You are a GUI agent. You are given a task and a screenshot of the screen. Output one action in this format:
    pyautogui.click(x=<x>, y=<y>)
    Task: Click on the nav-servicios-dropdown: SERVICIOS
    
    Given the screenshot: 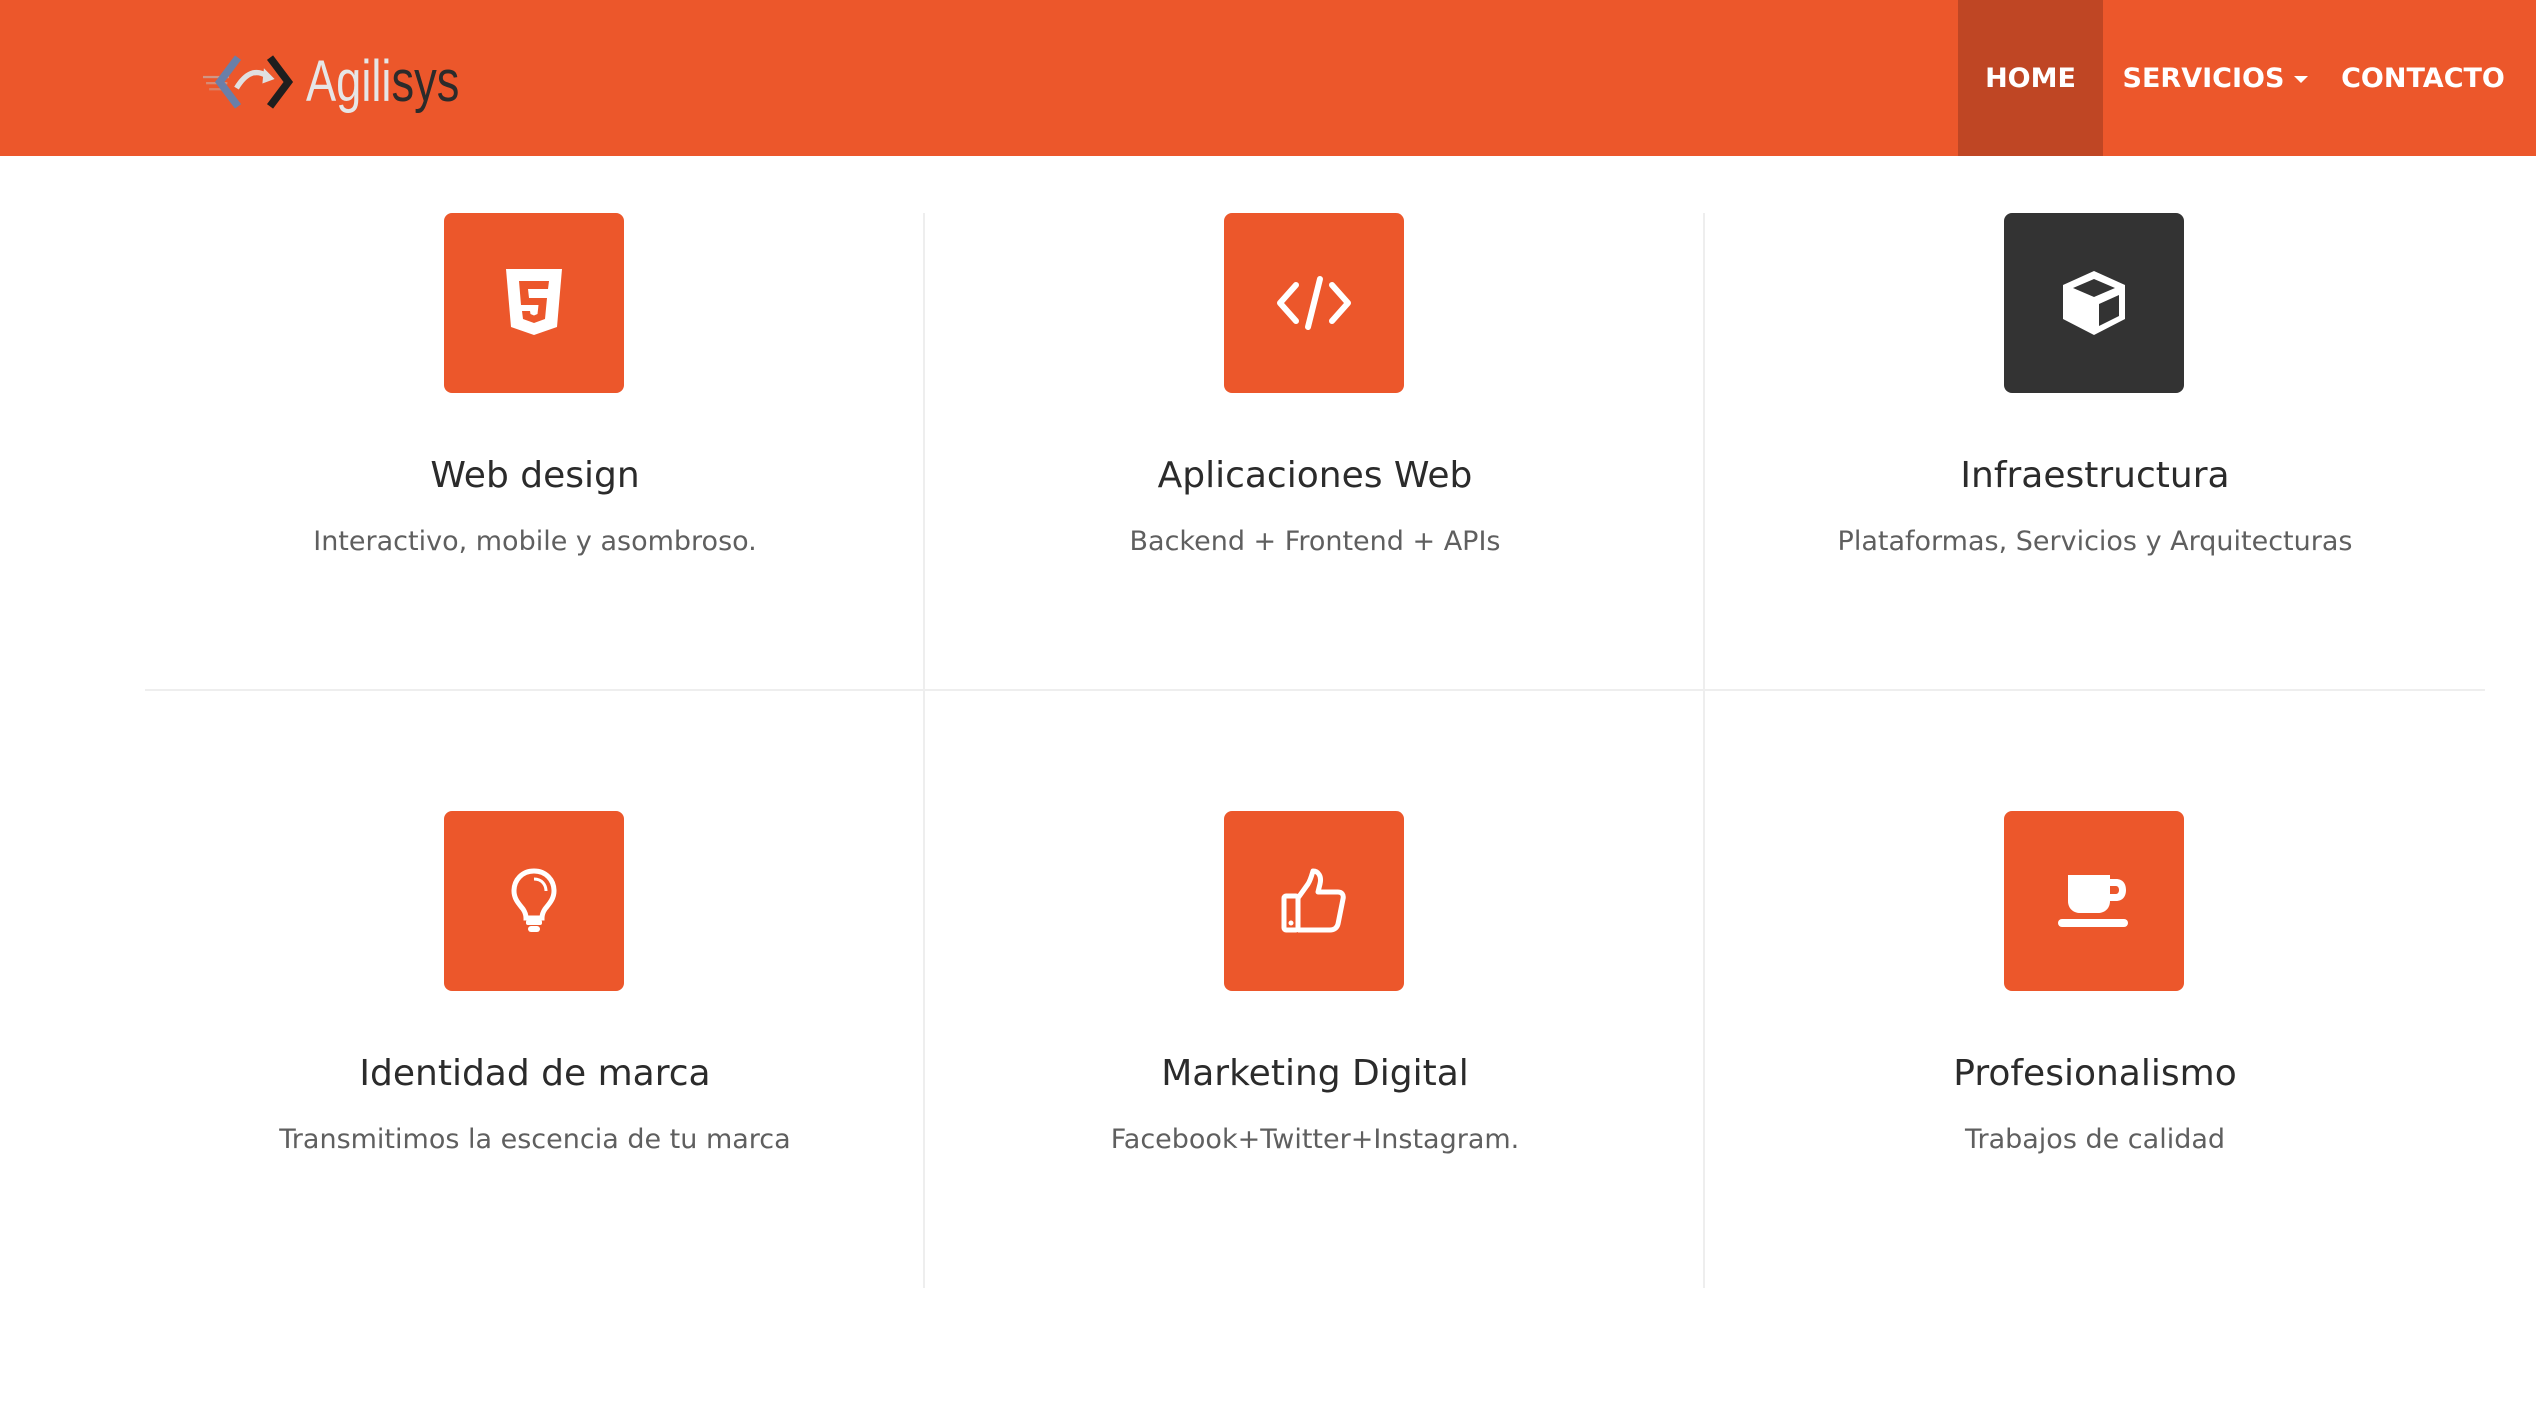 What is the action you would take?
    pyautogui.click(x=2215, y=78)
    